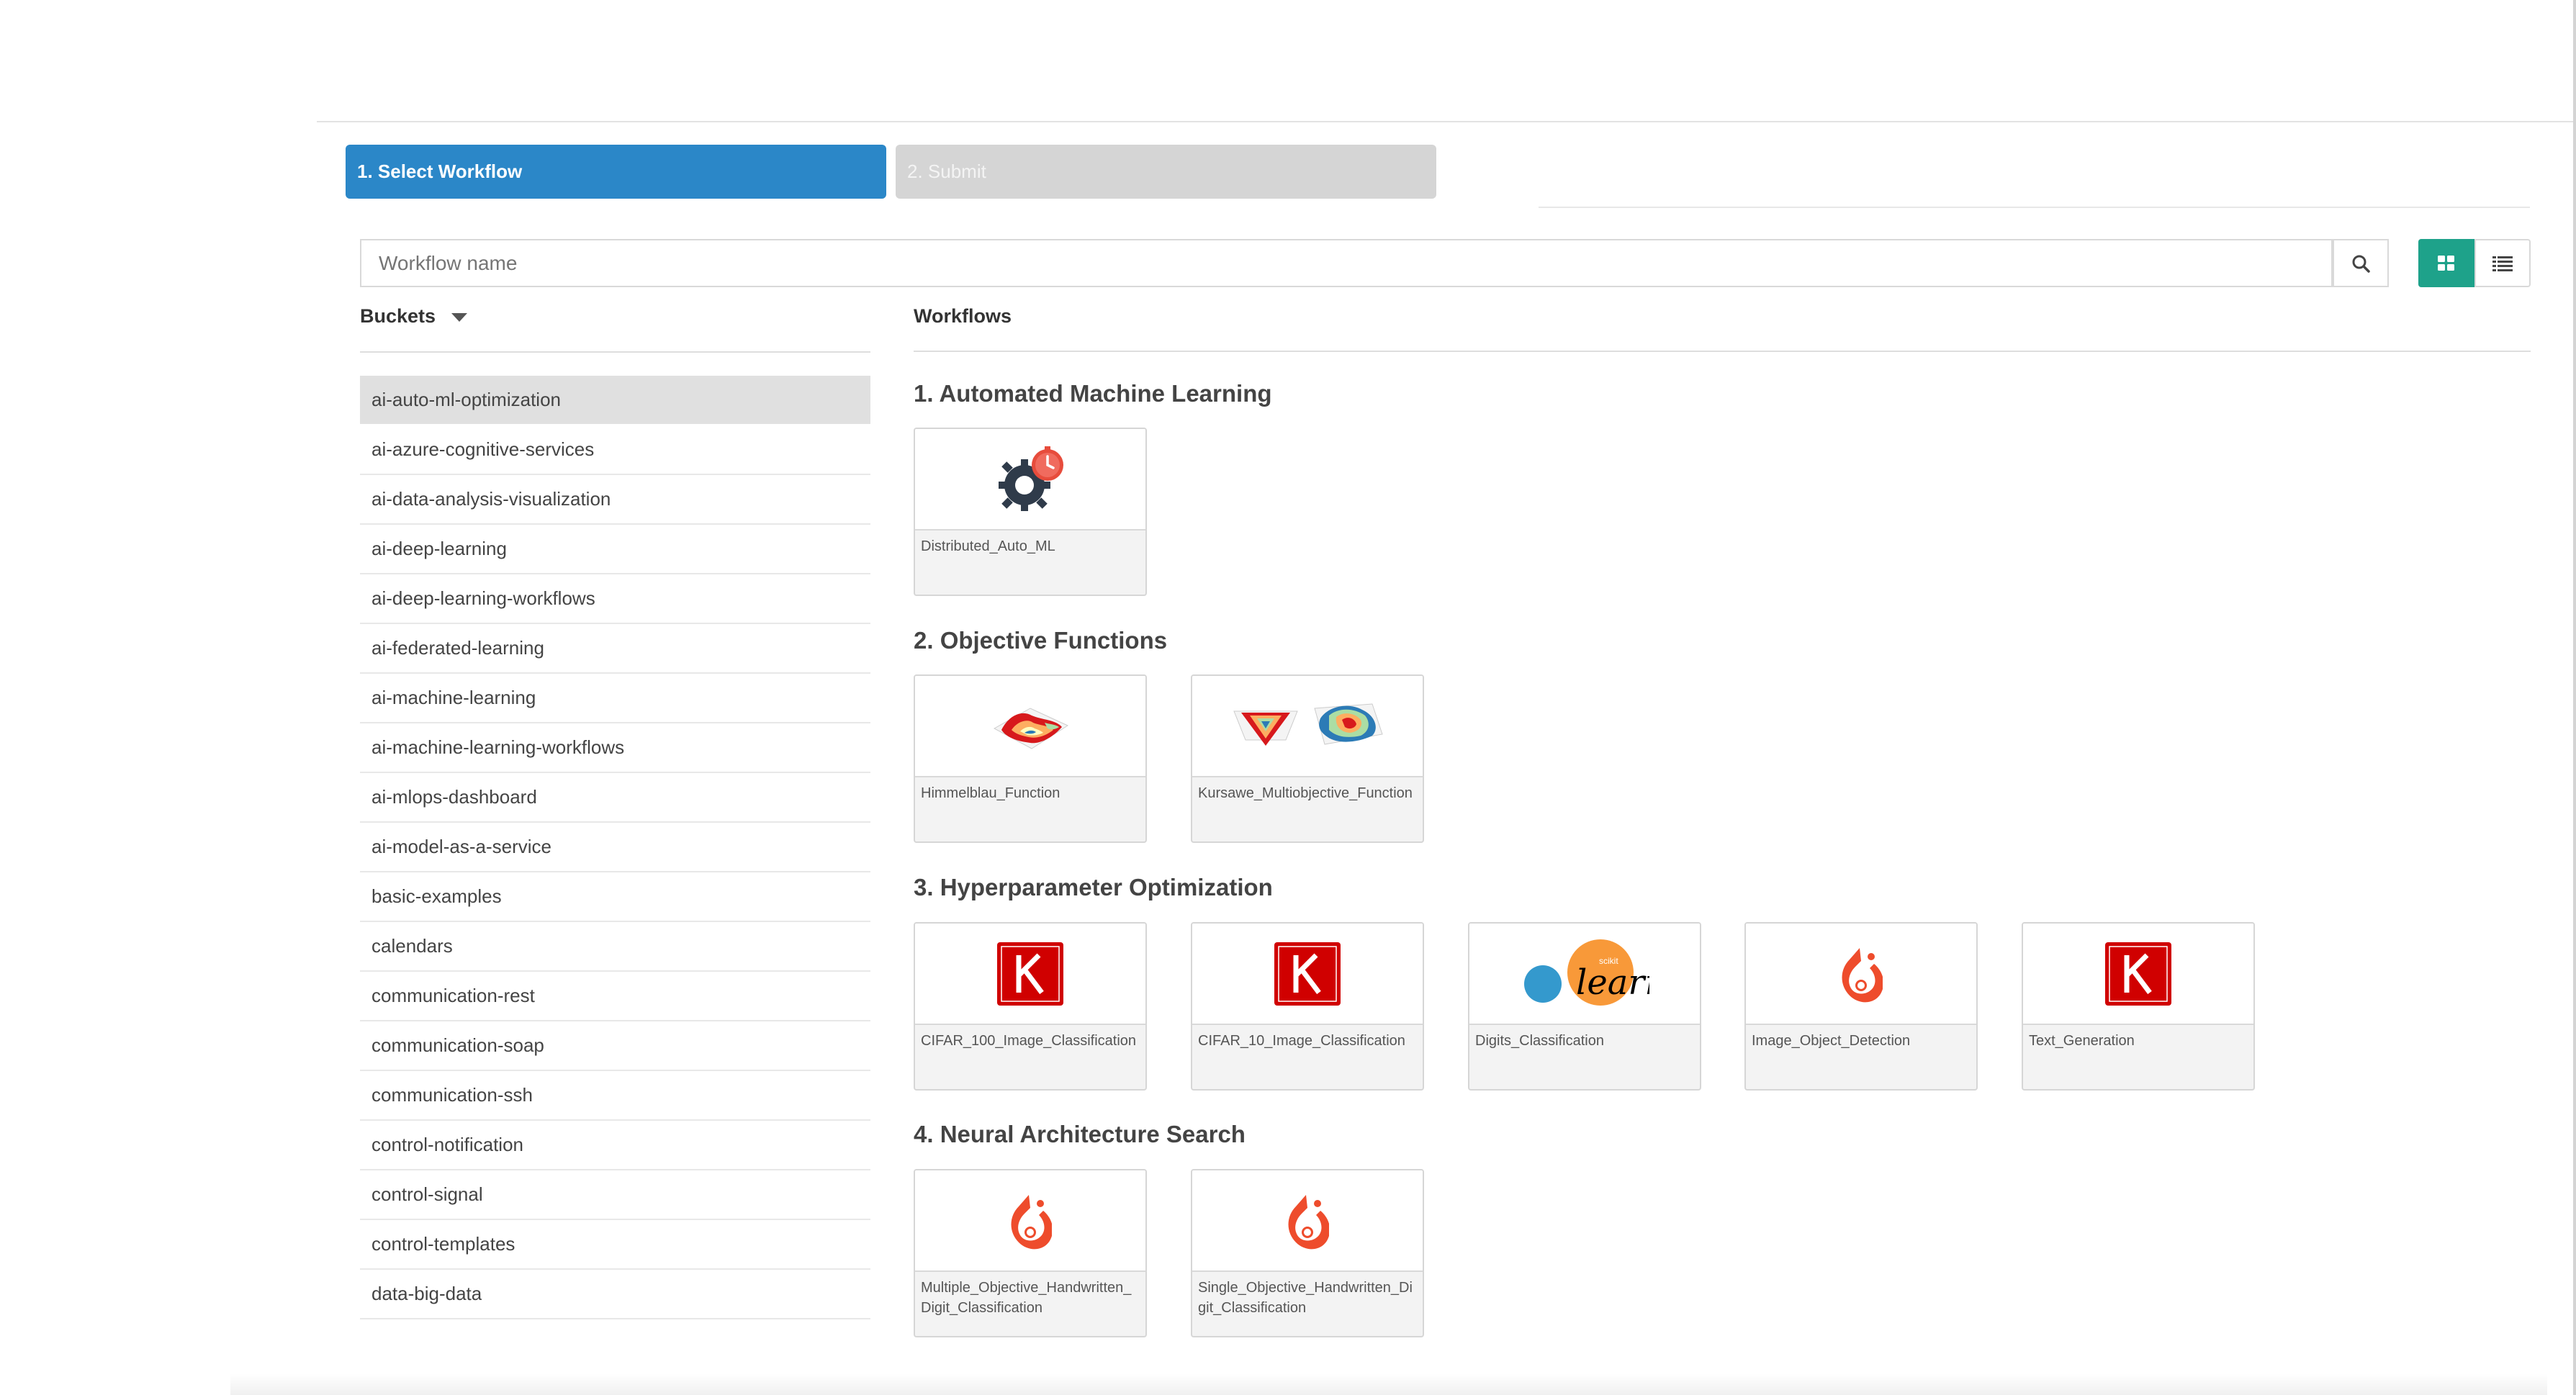  I want to click on workflow-card: Text_Generation, so click(2138, 1006).